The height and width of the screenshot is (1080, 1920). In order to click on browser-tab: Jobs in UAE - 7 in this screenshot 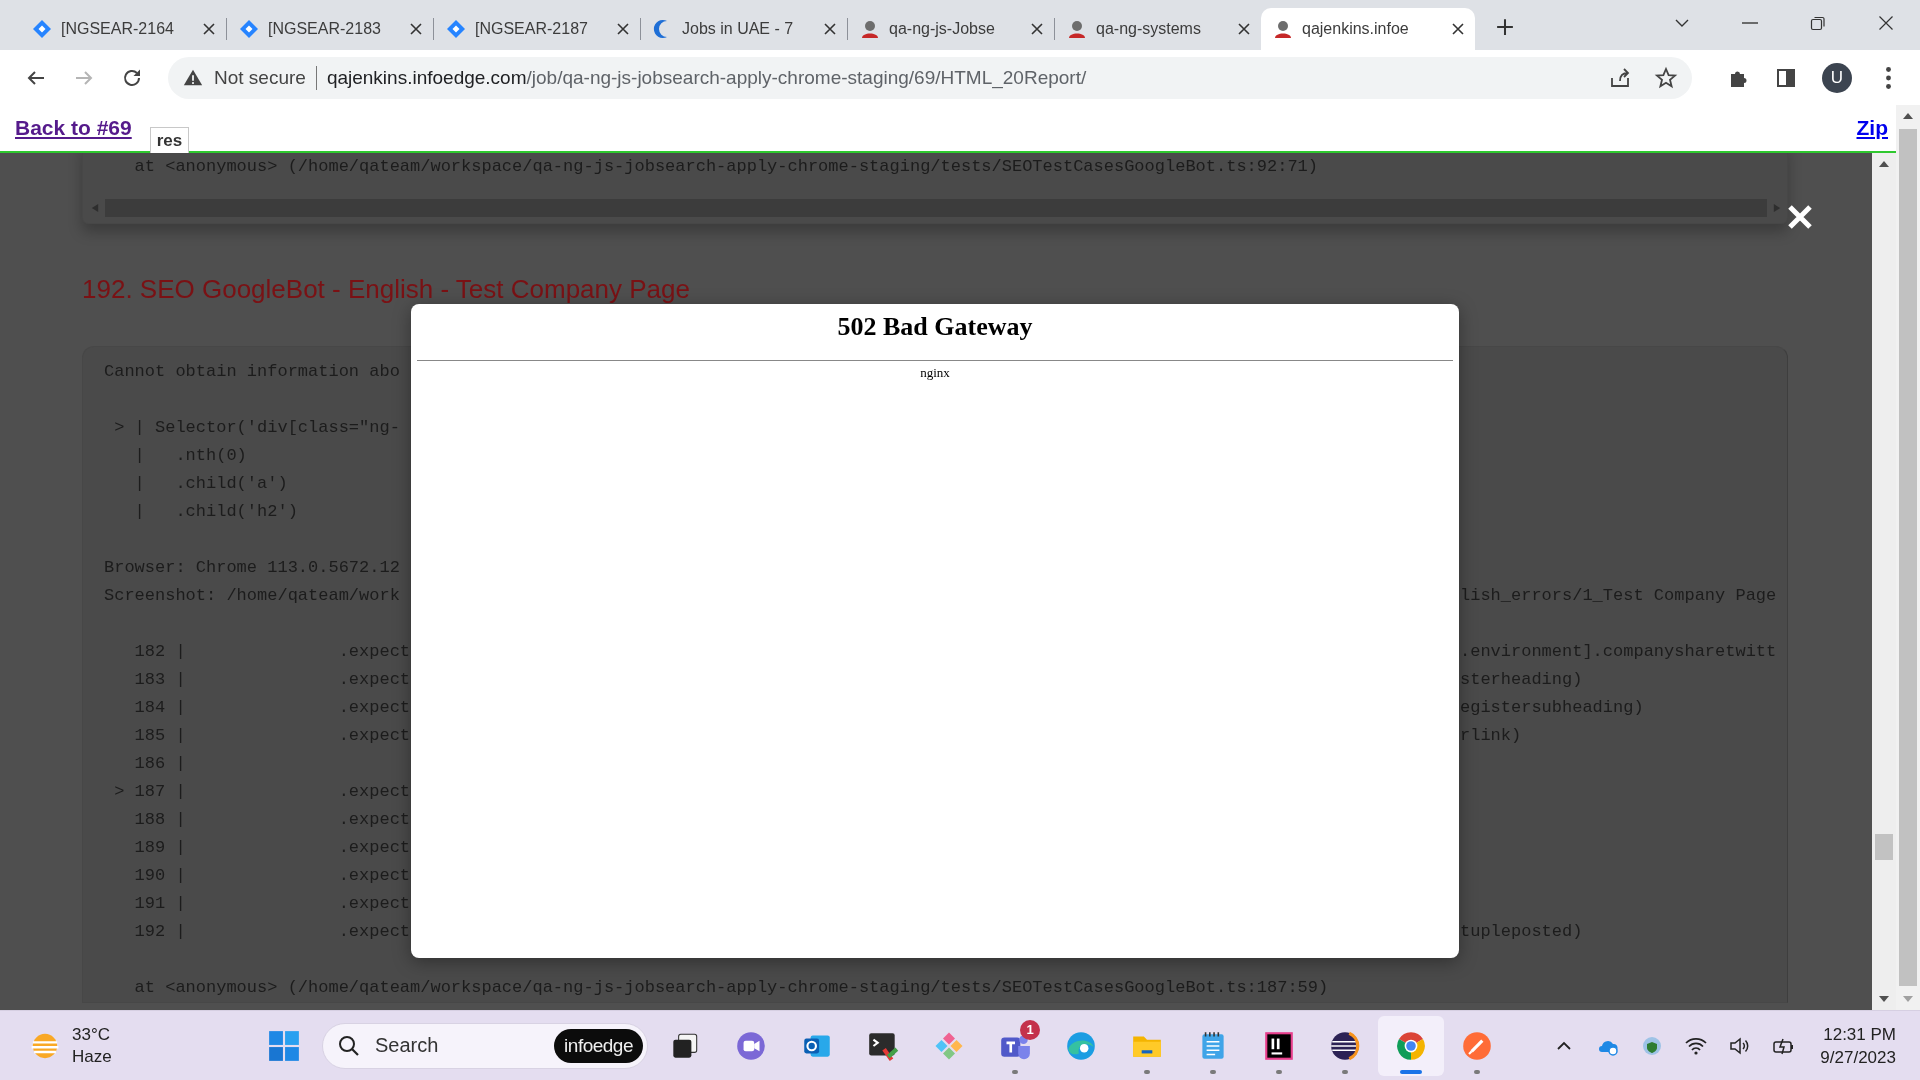, I will do `click(744, 29)`.